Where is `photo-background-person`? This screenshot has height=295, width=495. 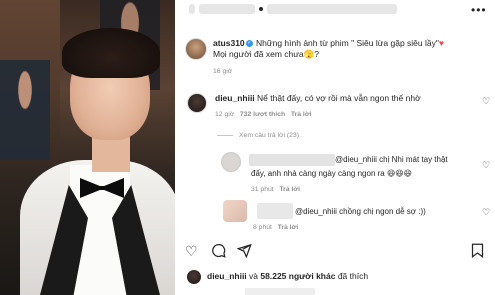
photo-background-person is located at coordinates (25, 110).